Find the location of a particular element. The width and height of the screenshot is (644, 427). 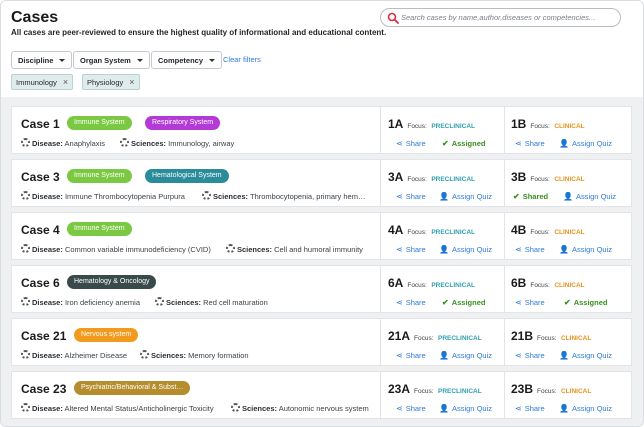

version-code: 1A is located at coordinates (395, 124).